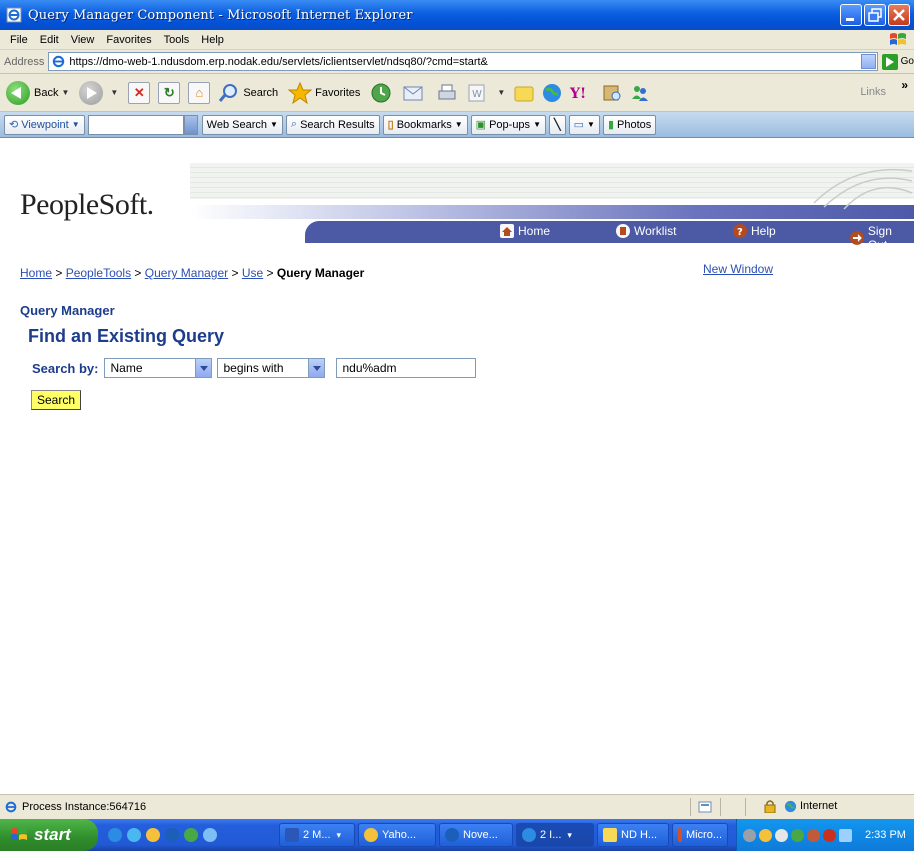 The image size is (914, 851). I want to click on search-icon, so click(228, 92).